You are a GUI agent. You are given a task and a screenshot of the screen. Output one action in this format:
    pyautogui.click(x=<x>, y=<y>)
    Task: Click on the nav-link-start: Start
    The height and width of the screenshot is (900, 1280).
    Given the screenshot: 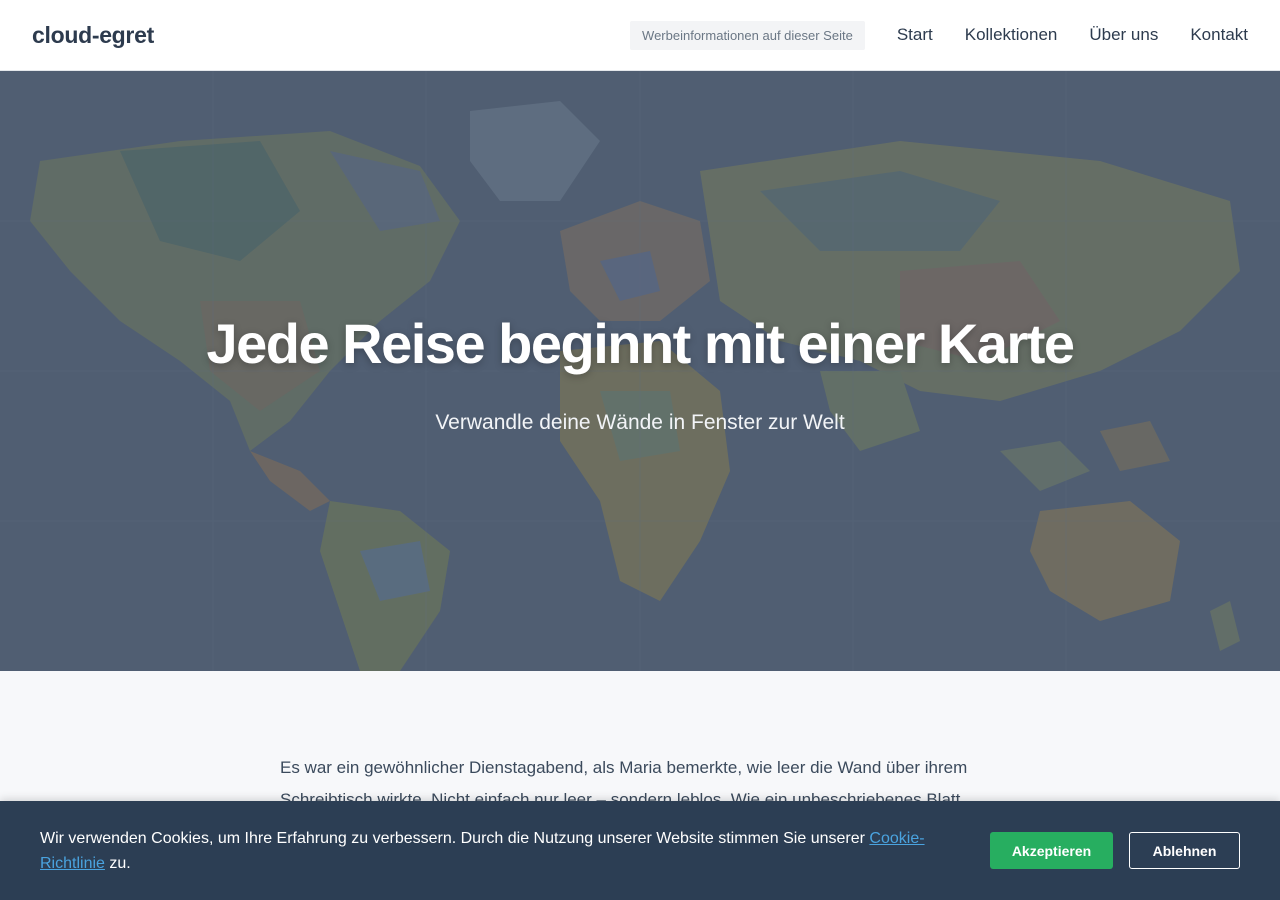 What is the action you would take?
    pyautogui.click(x=915, y=35)
    